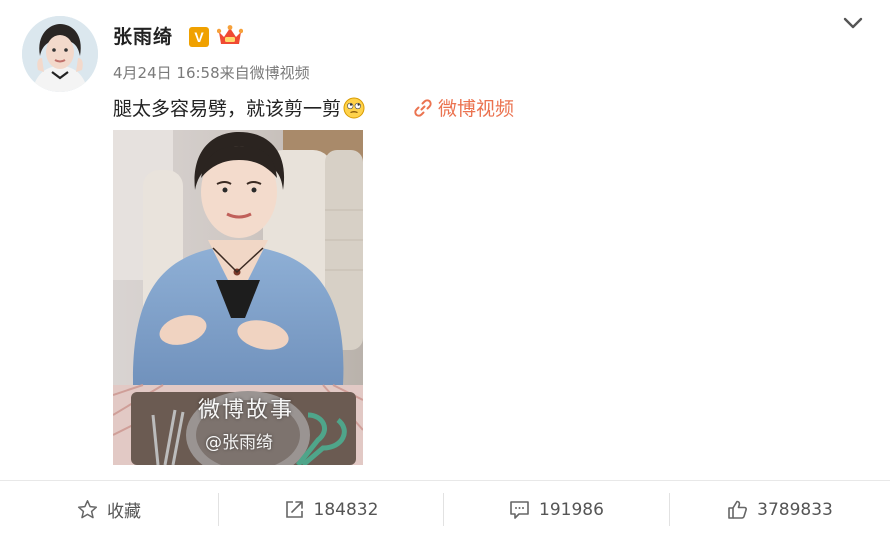 Image resolution: width=890 pixels, height=538 pixels. I want to click on eye-roll-emoji-icon, so click(354, 108).